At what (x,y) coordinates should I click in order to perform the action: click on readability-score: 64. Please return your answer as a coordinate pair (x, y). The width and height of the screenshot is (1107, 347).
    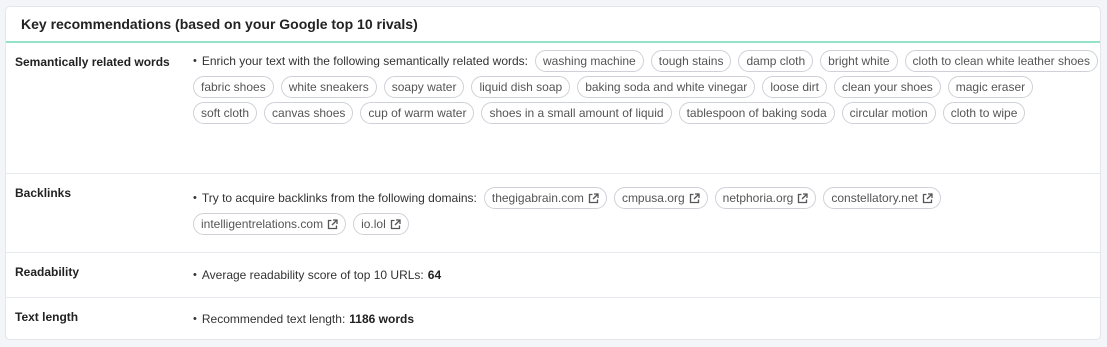
    Looking at the image, I should click on (434, 275).